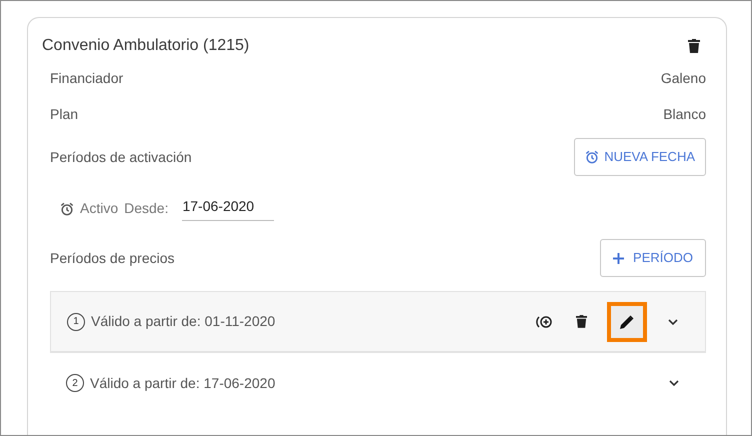 The height and width of the screenshot is (436, 752). Describe the element at coordinates (76, 321) in the screenshot. I see `step-number: 1` at that location.